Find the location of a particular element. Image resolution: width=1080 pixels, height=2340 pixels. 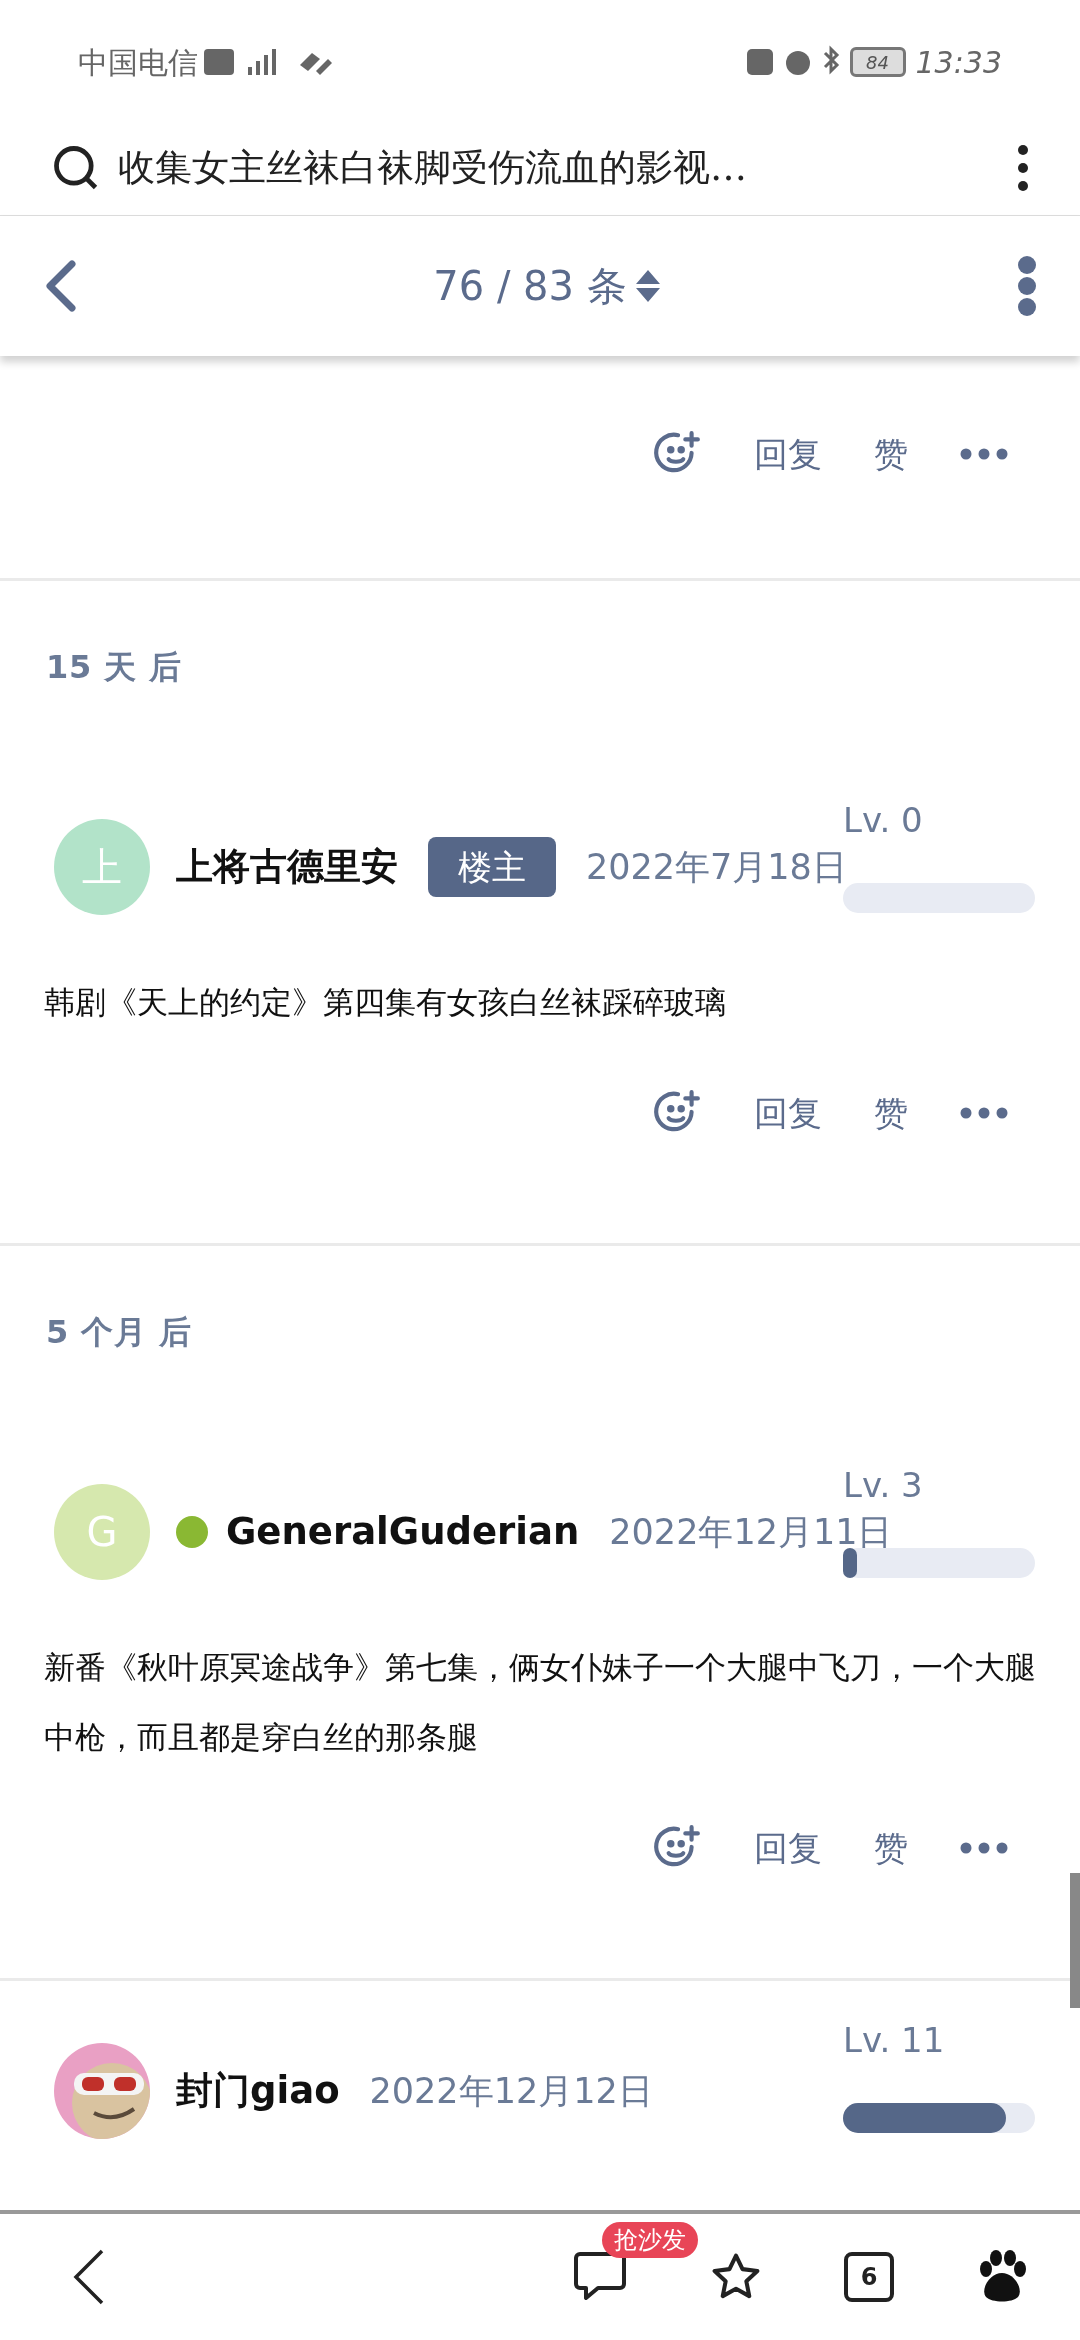

level-label: Lv. 11 is located at coordinates (894, 2040).